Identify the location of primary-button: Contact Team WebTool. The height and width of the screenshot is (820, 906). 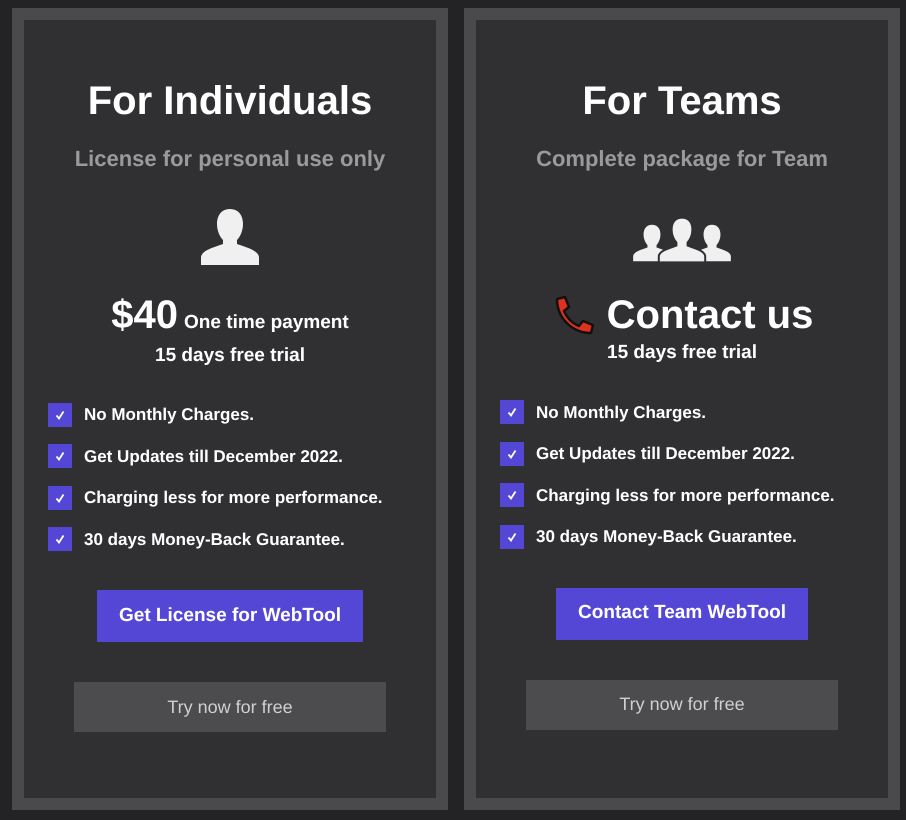
(682, 614).